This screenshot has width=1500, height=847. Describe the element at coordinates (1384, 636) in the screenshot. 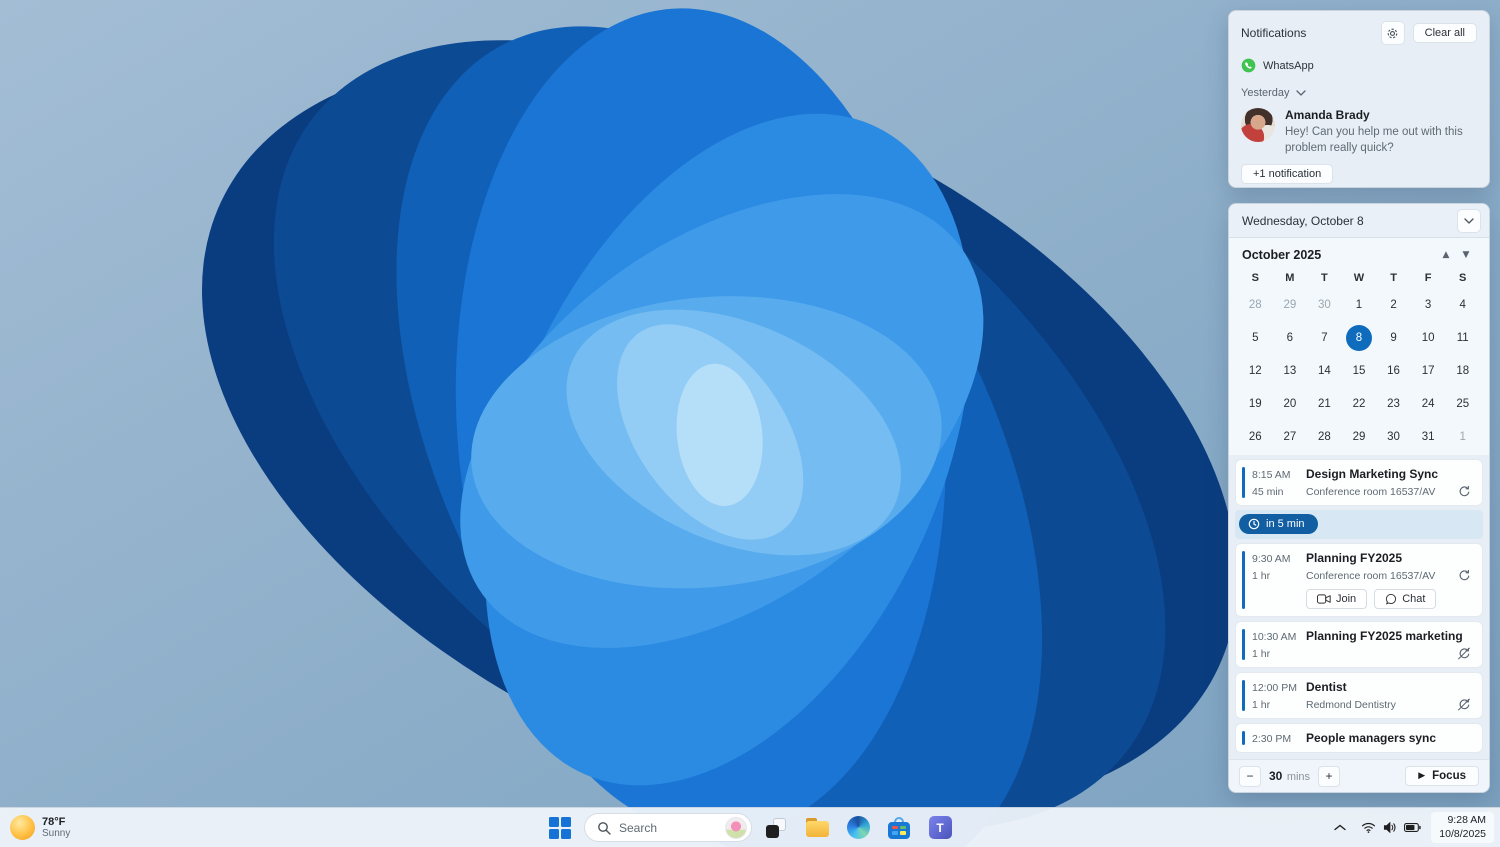

I see `event-title: Planning FY2025 marketing` at that location.